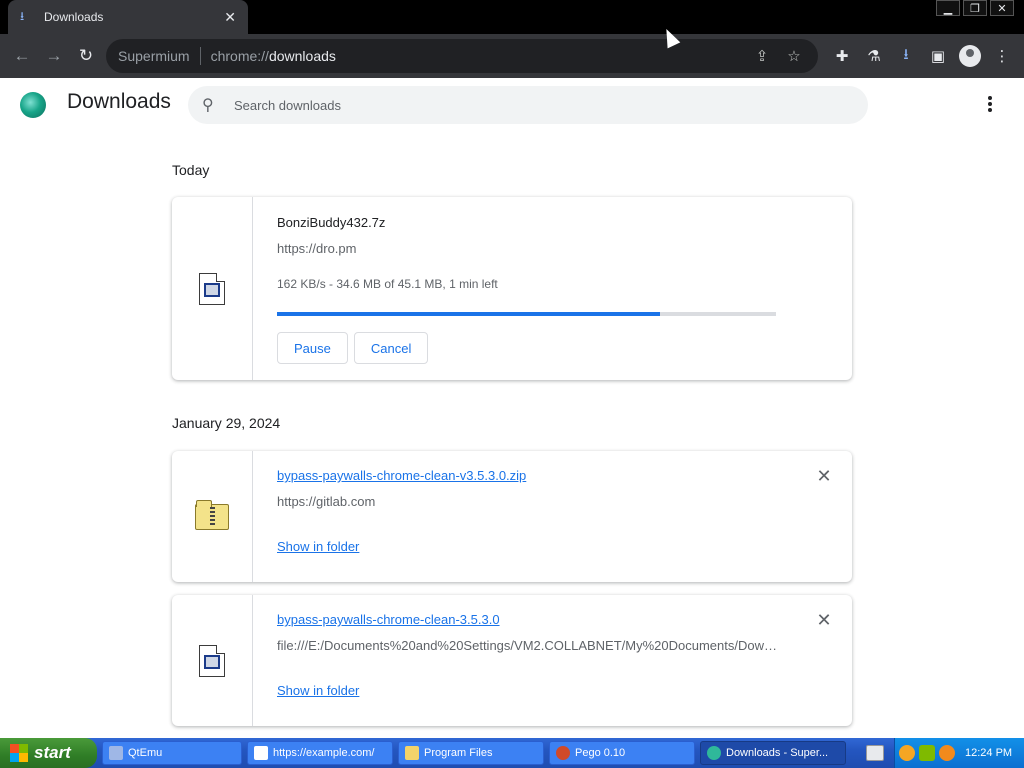 The width and height of the screenshot is (1024, 768). Describe the element at coordinates (938, 56) in the screenshot. I see `side-panel-icon: ▣` at that location.